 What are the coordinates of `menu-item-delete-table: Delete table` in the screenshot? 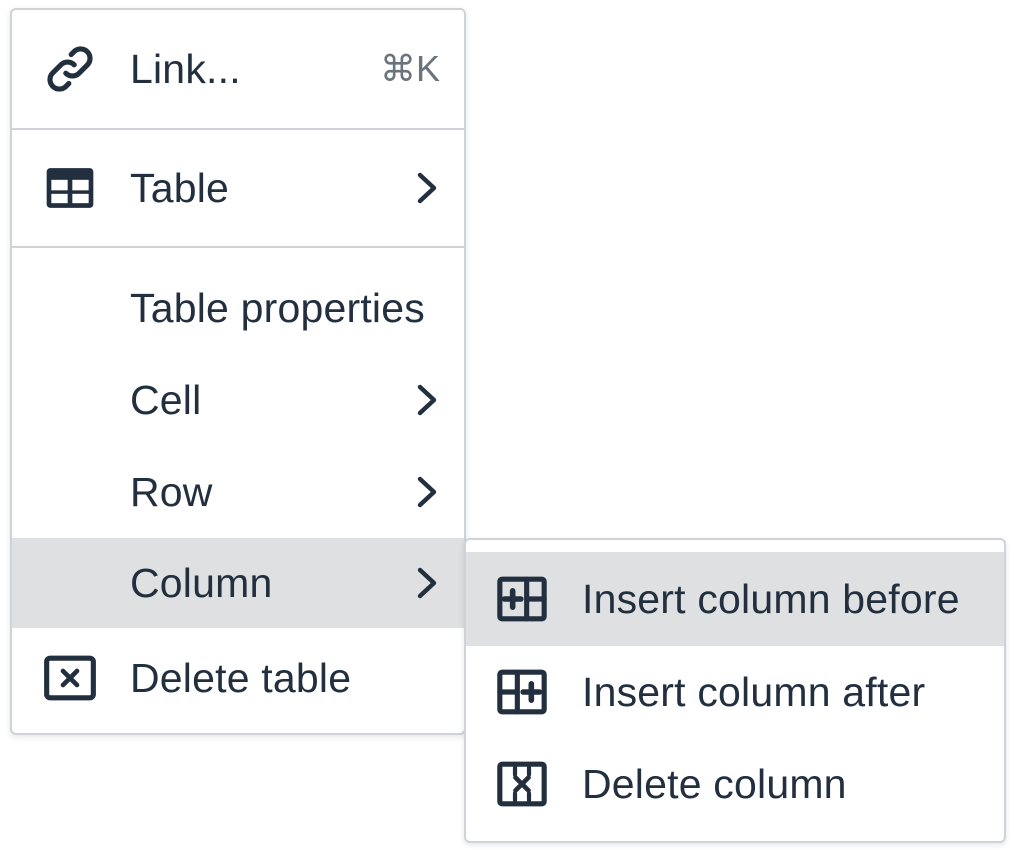 It's located at (238, 678).